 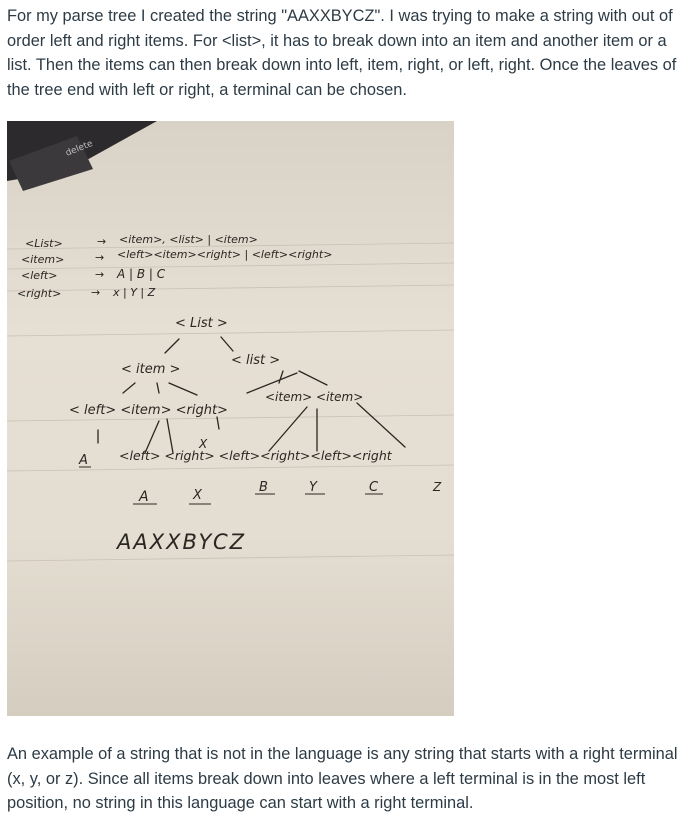 What do you see at coordinates (314, 397) in the screenshot?
I see `tree-level3-right: <item> <item>` at bounding box center [314, 397].